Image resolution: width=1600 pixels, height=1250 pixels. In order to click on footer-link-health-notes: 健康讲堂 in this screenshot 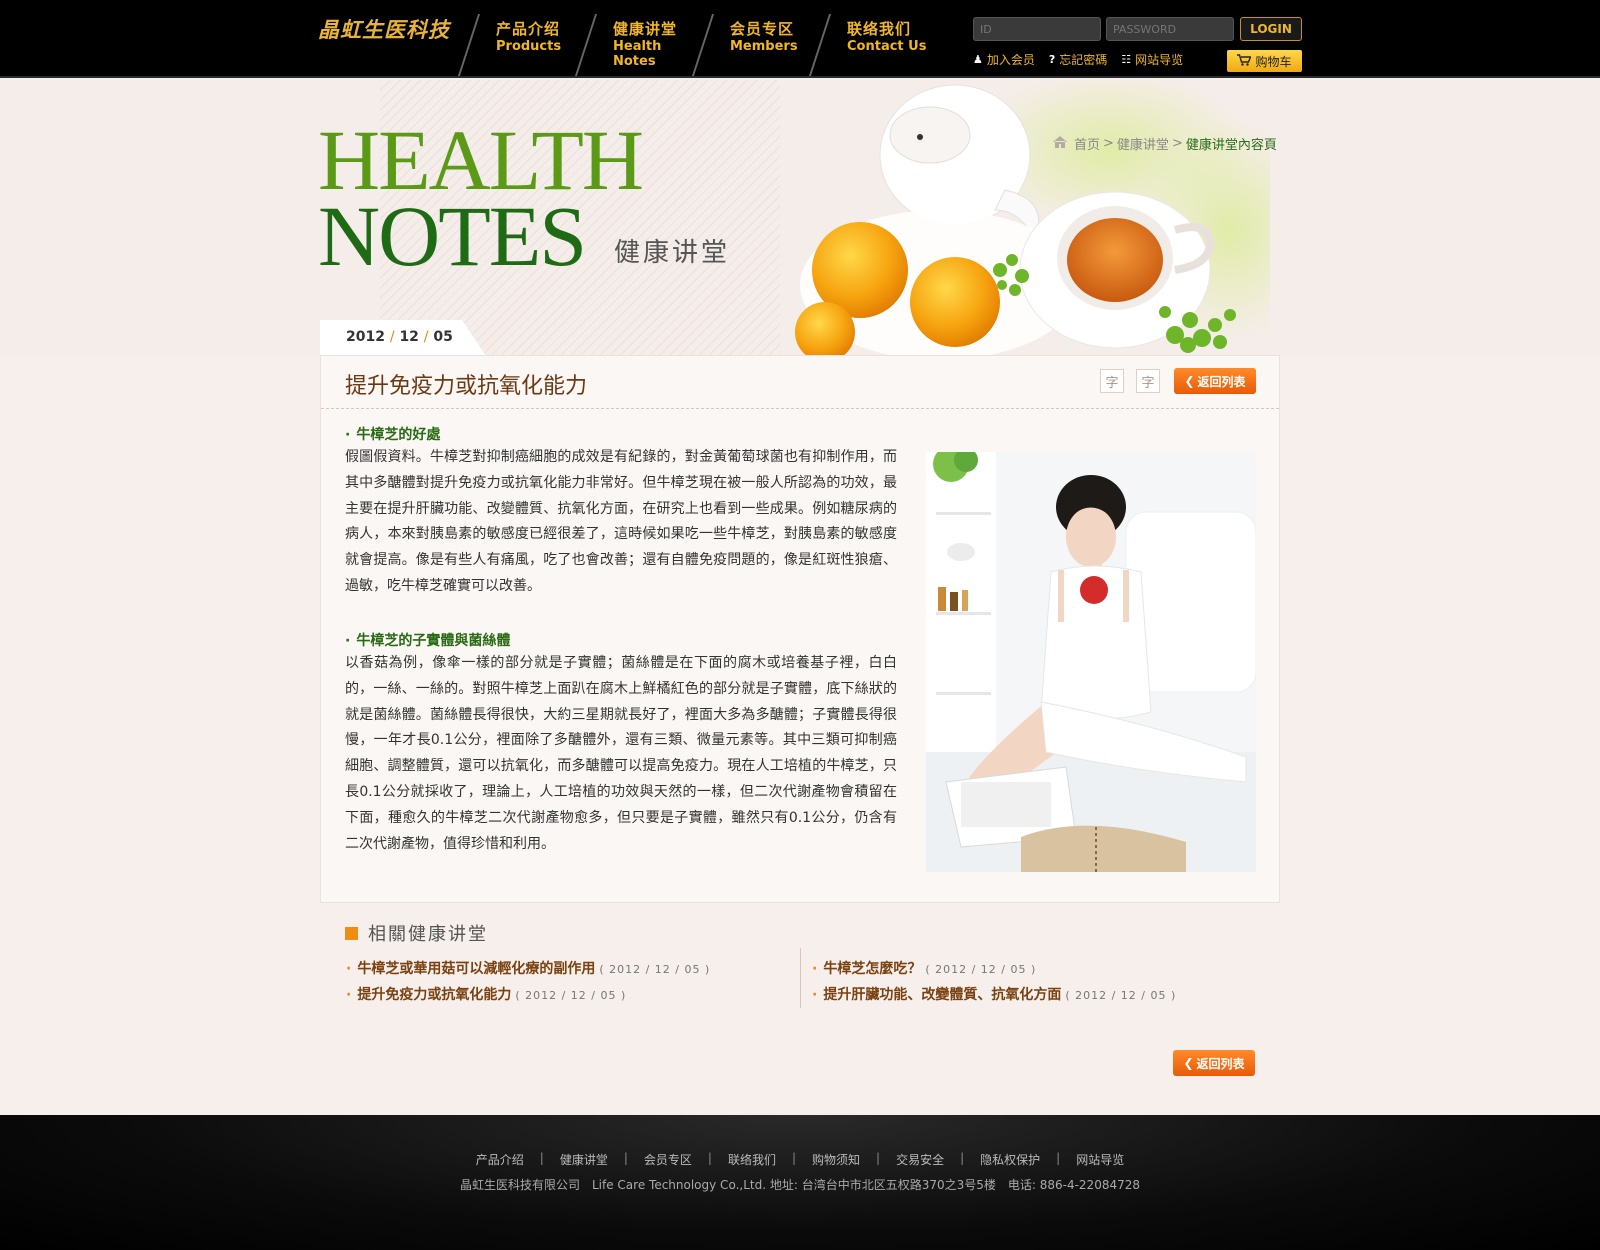, I will do `click(584, 1159)`.